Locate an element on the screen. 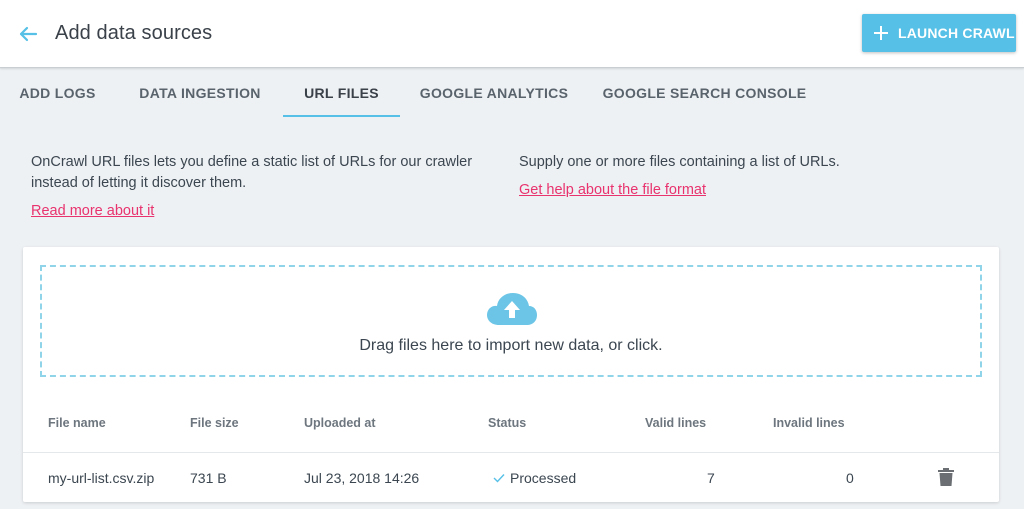 The width and height of the screenshot is (1024, 509). column-header-invalid-lines: Invalid lines is located at coordinates (809, 423).